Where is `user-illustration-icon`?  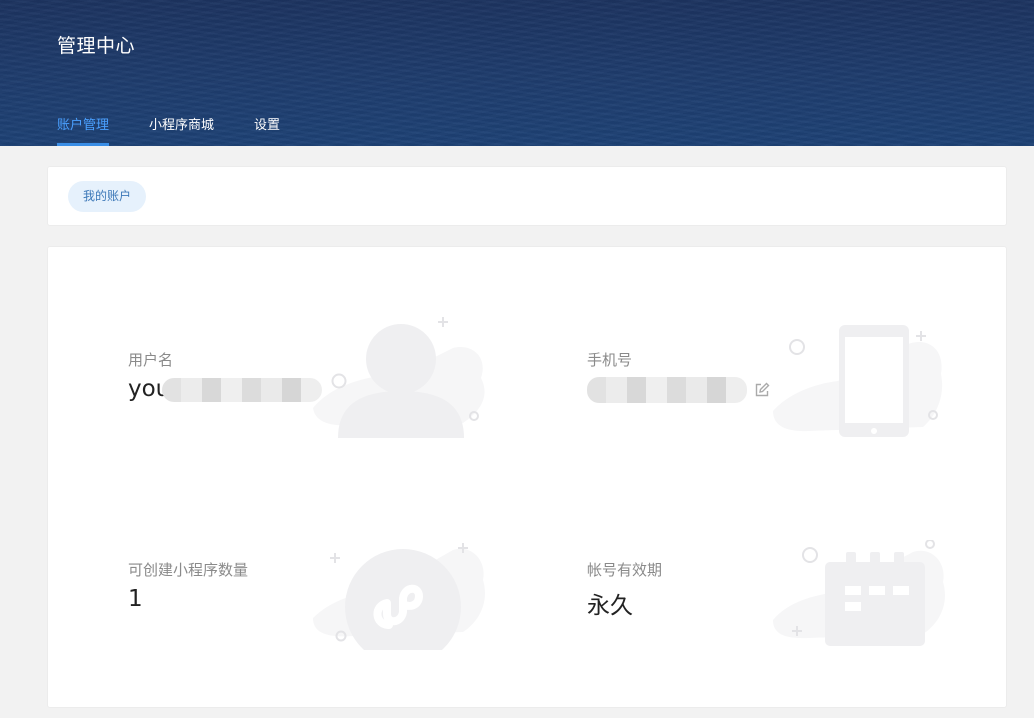
user-illustration-icon is located at coordinates (399, 377).